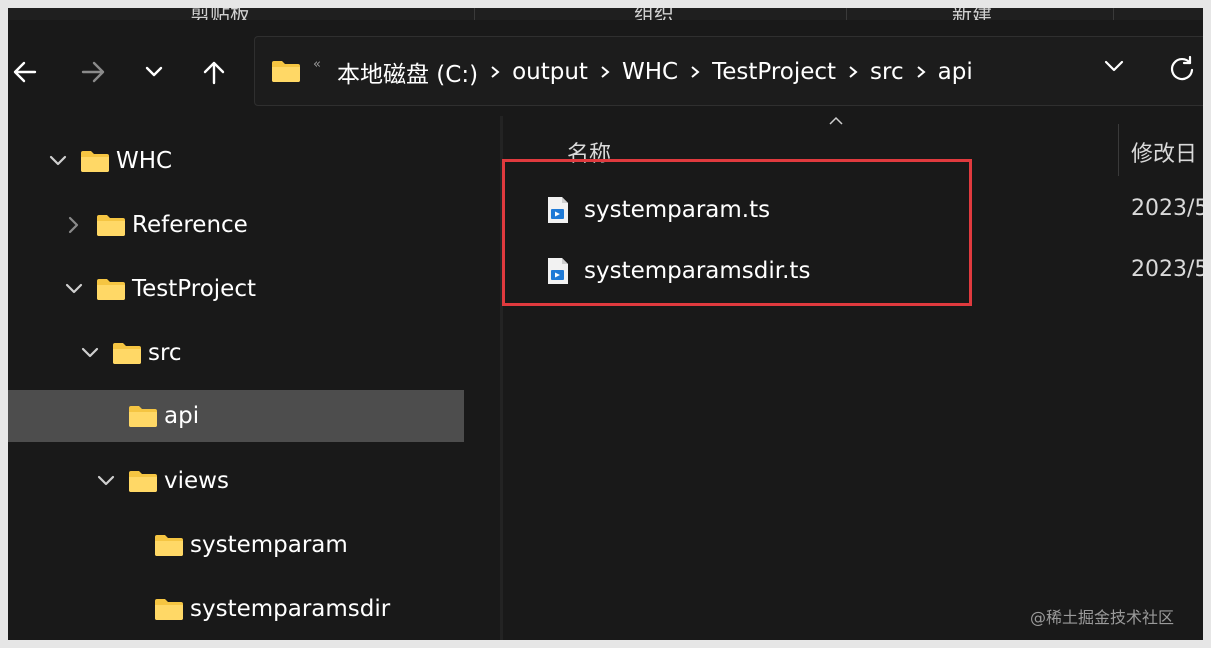  Describe the element at coordinates (774, 72) in the screenshot. I see `breadcrumb-item-testproject: TestProject` at that location.